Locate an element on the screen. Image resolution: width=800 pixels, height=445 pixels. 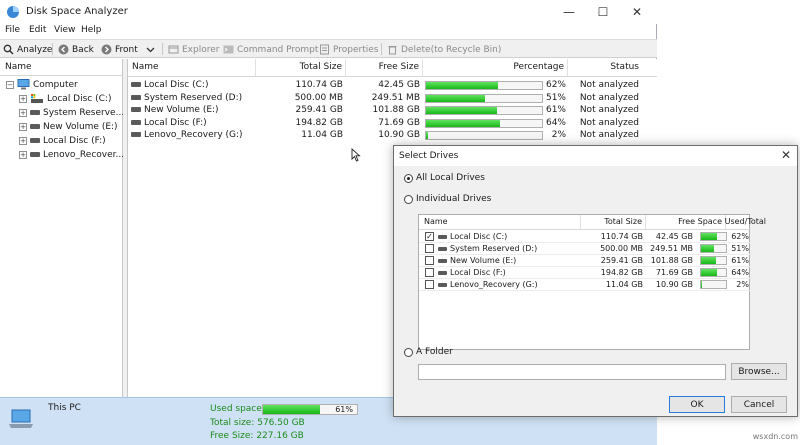
dialog-header-divider is located at coordinates (585, 229).